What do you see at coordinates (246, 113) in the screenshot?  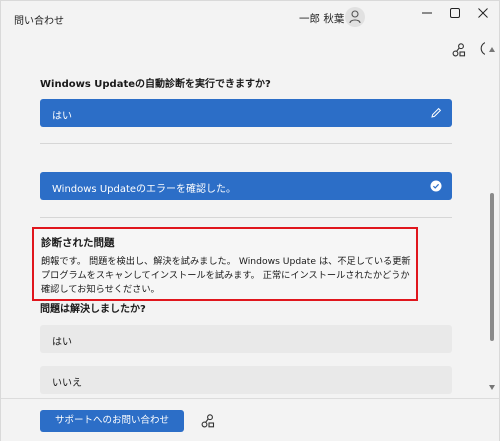 I see `selected-answer-yes: はい` at bounding box center [246, 113].